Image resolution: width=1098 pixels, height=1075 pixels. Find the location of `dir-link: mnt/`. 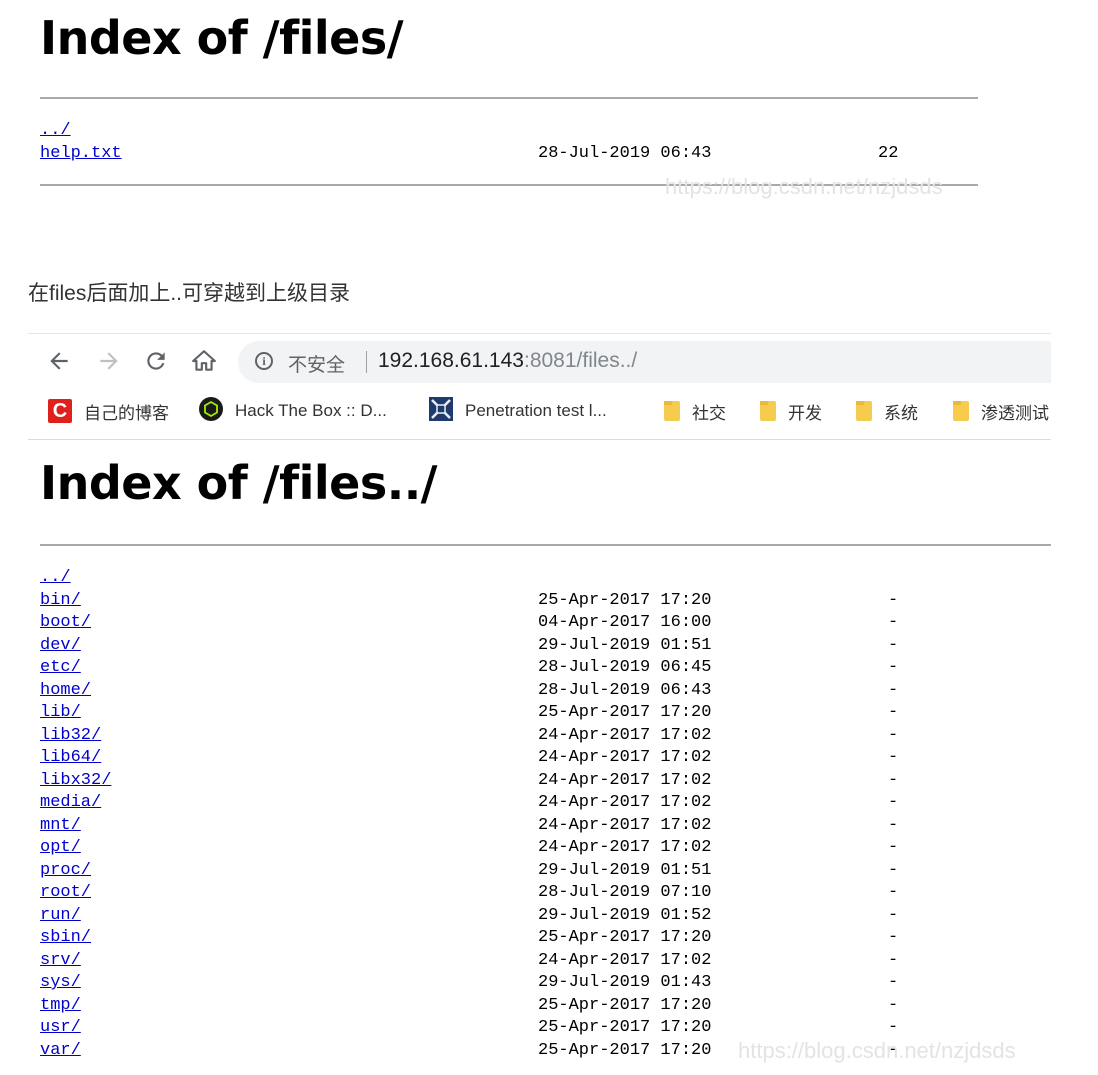

dir-link: mnt/ is located at coordinates (60, 826).